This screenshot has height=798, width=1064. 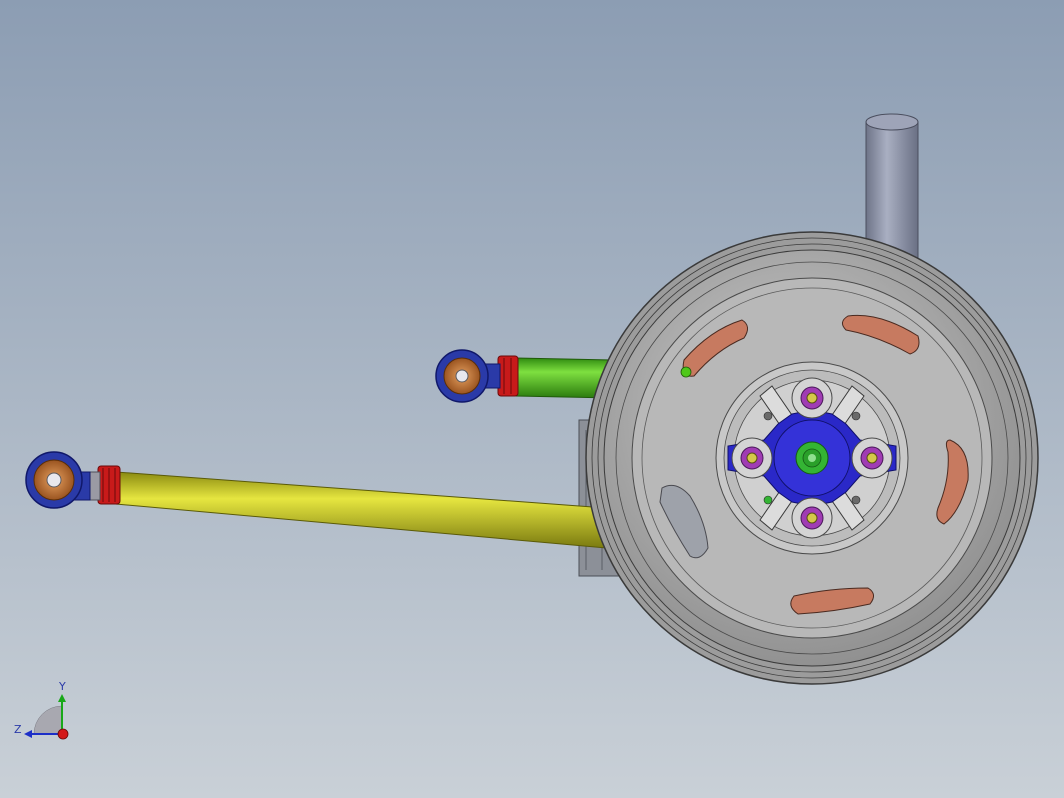 I want to click on x-axis-point, so click(x=63, y=734).